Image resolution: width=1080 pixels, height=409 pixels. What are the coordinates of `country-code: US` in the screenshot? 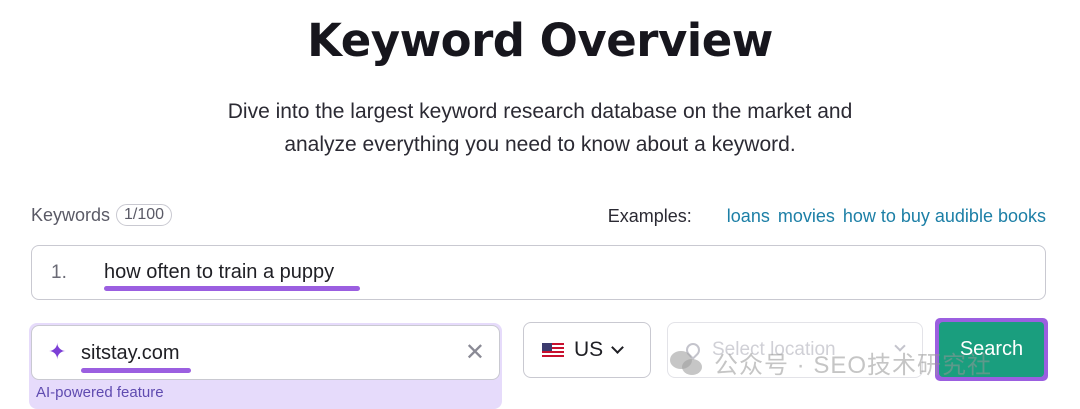 It's located at (589, 349).